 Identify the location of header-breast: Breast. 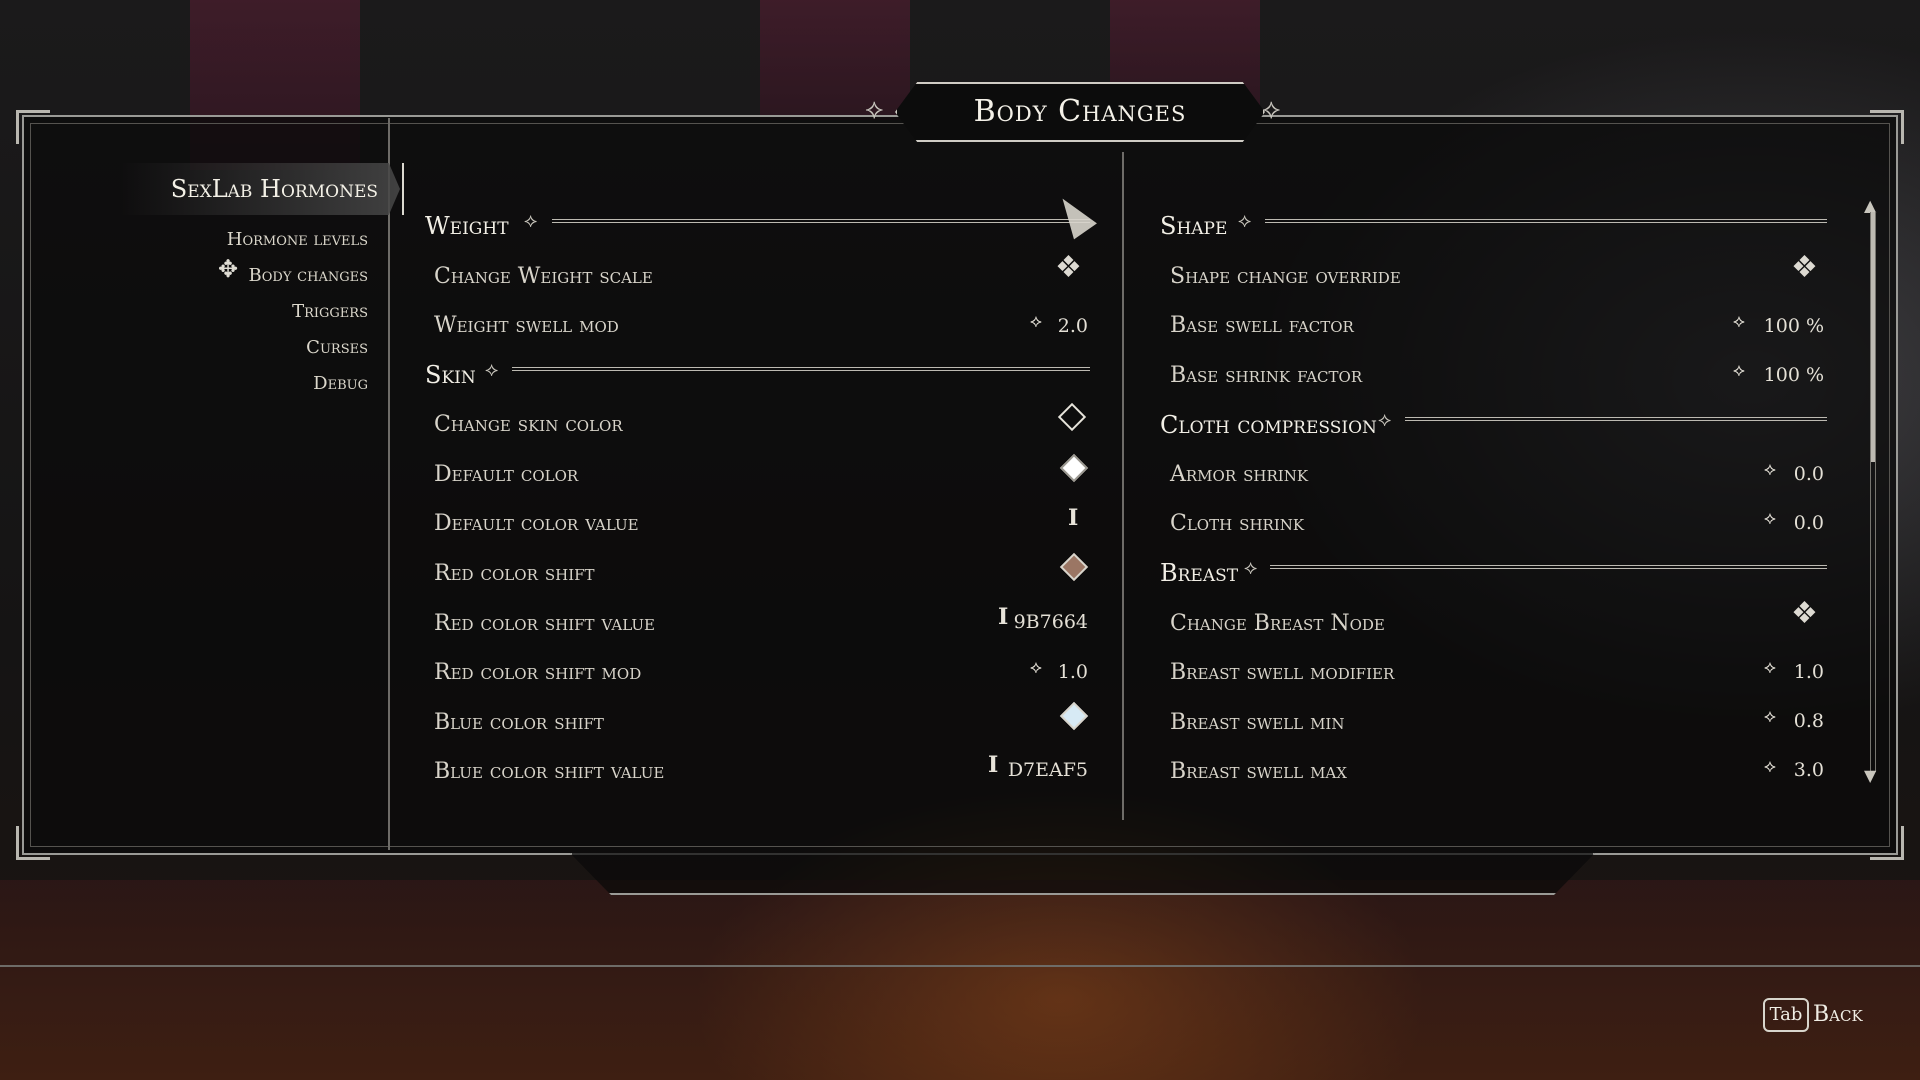
(1199, 573).